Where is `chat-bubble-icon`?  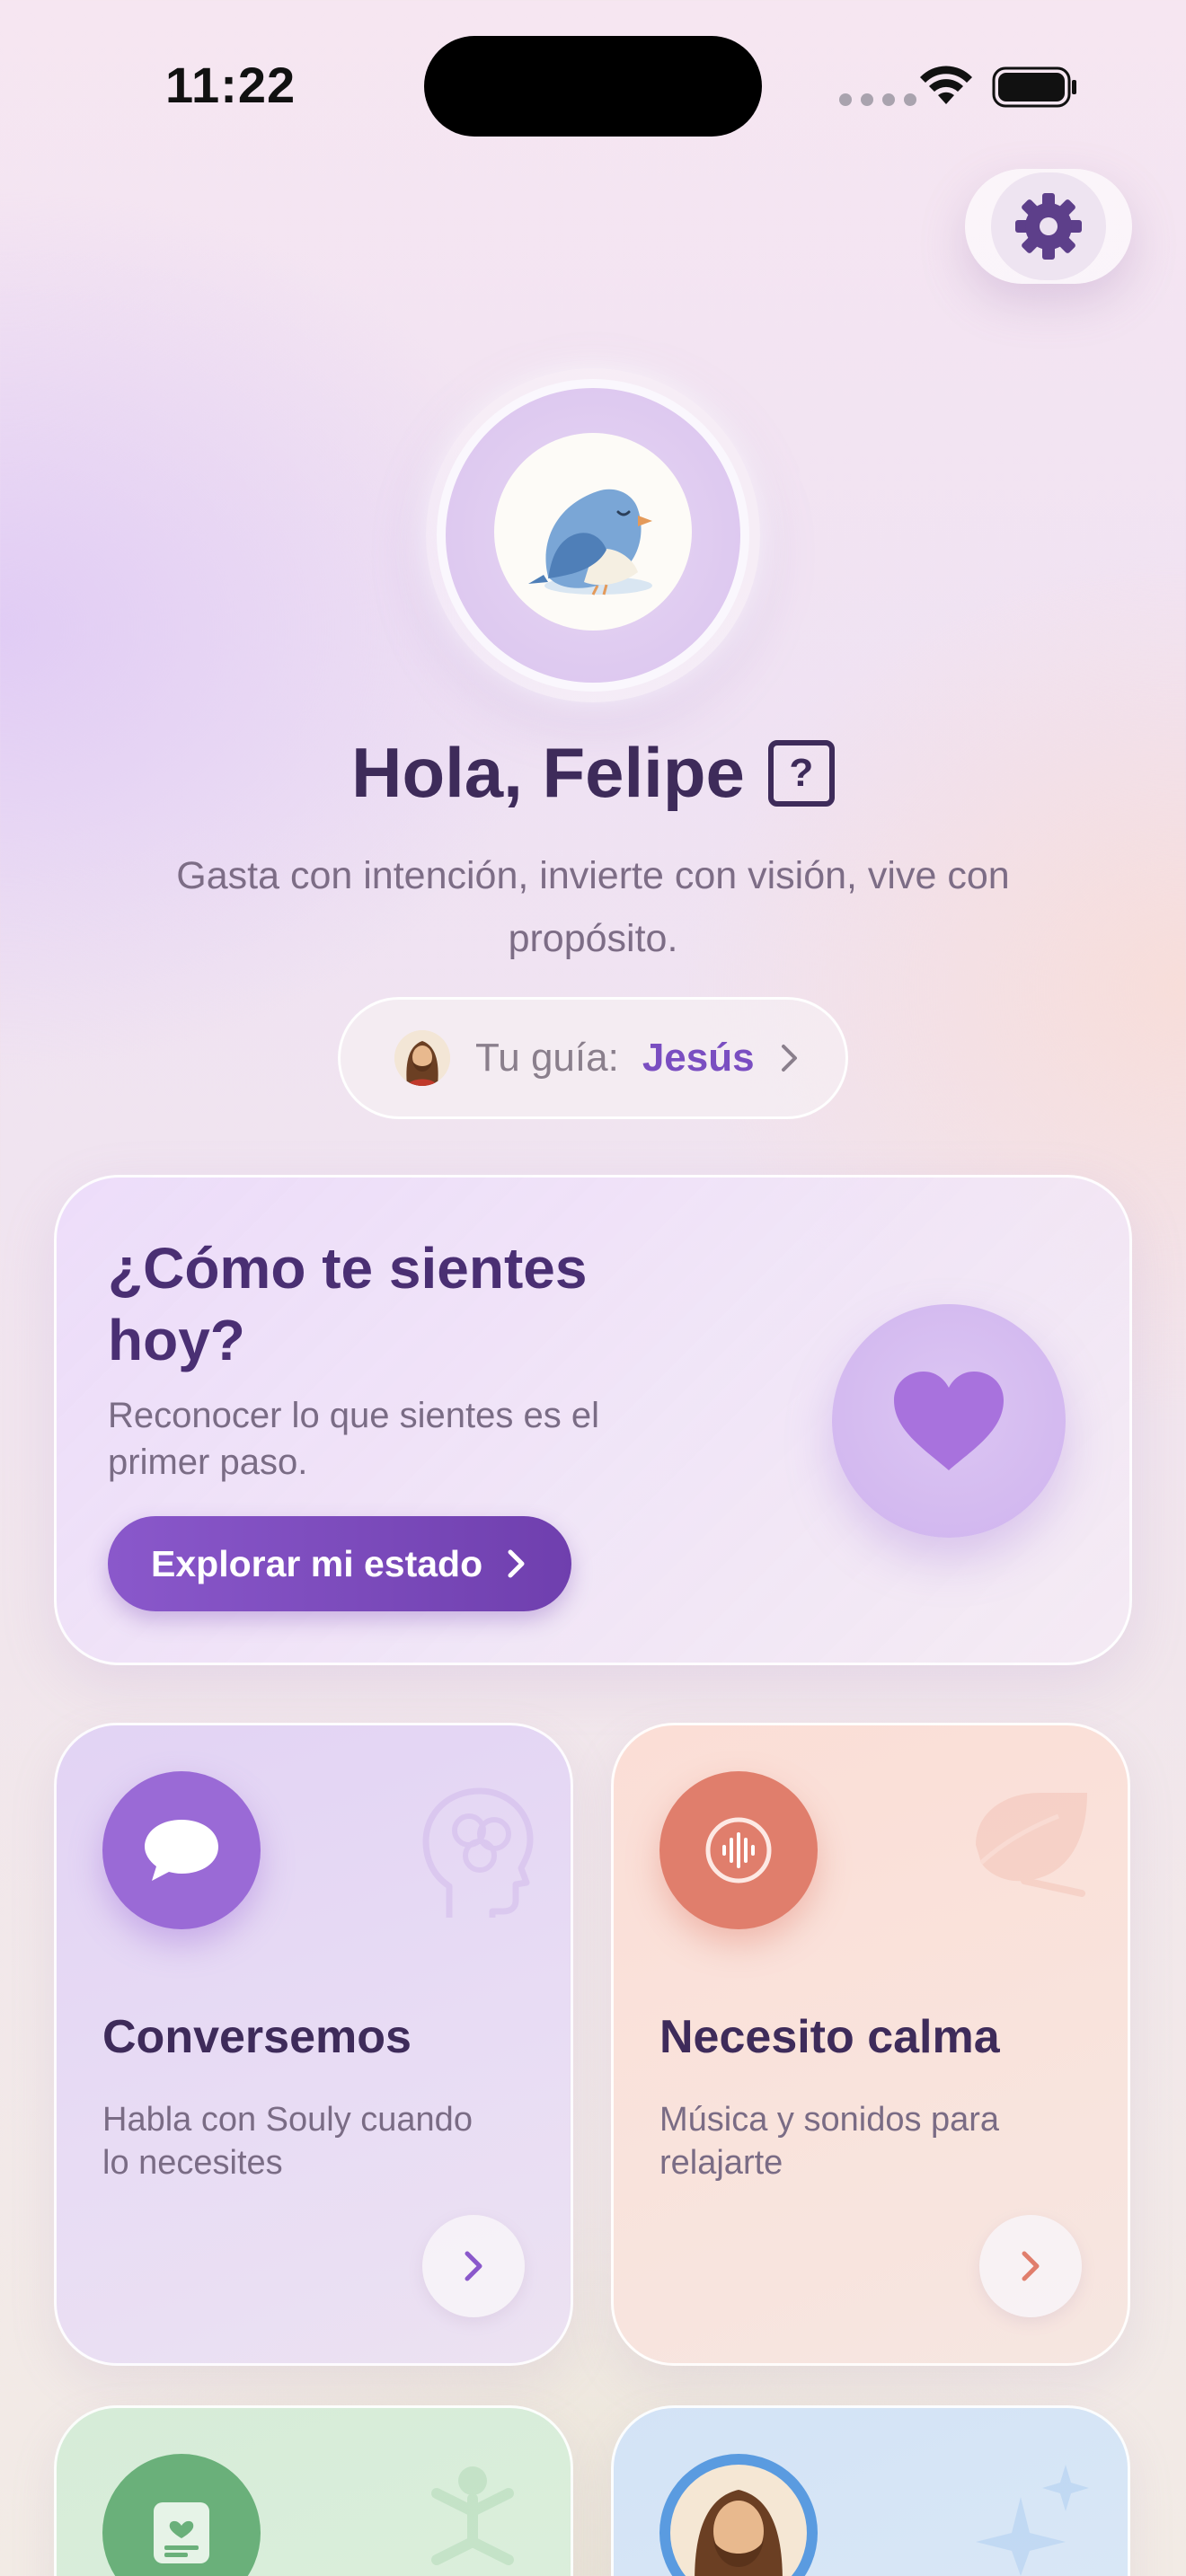
chat-bubble-icon is located at coordinates (181, 1850).